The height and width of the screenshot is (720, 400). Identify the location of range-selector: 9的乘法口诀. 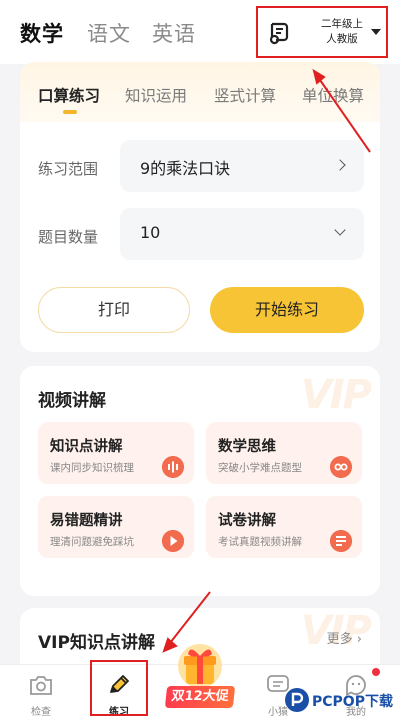
(242, 166).